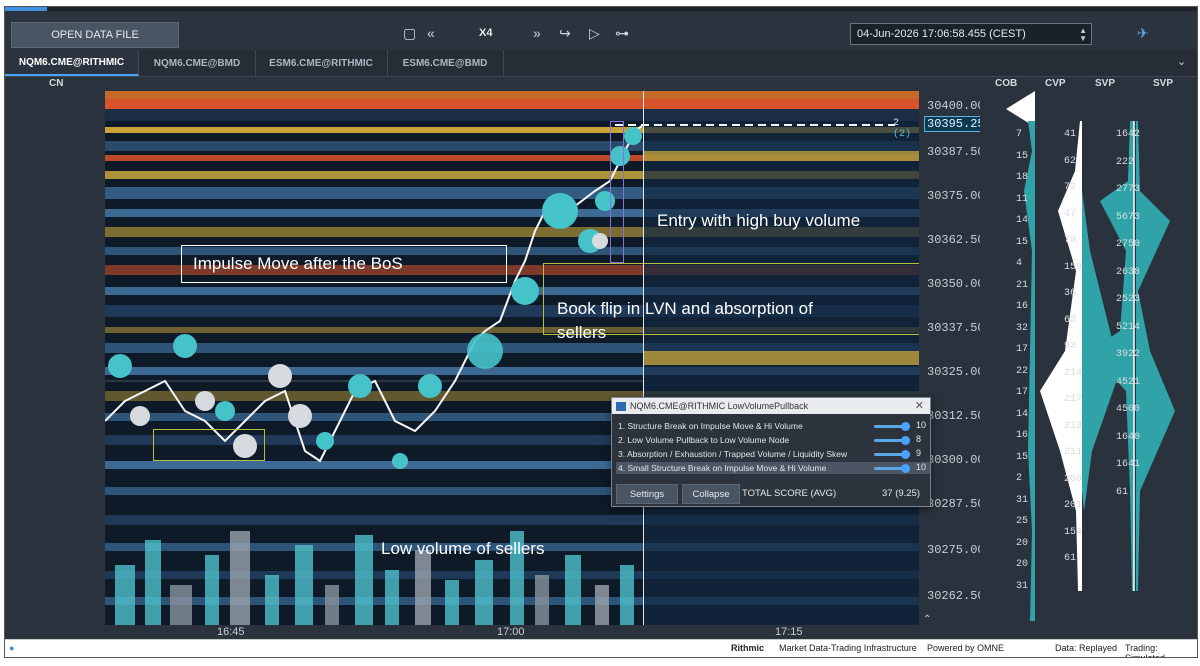 The width and height of the screenshot is (1200, 666). I want to click on spinner-icon: ▲ ▼, so click(1083, 35).